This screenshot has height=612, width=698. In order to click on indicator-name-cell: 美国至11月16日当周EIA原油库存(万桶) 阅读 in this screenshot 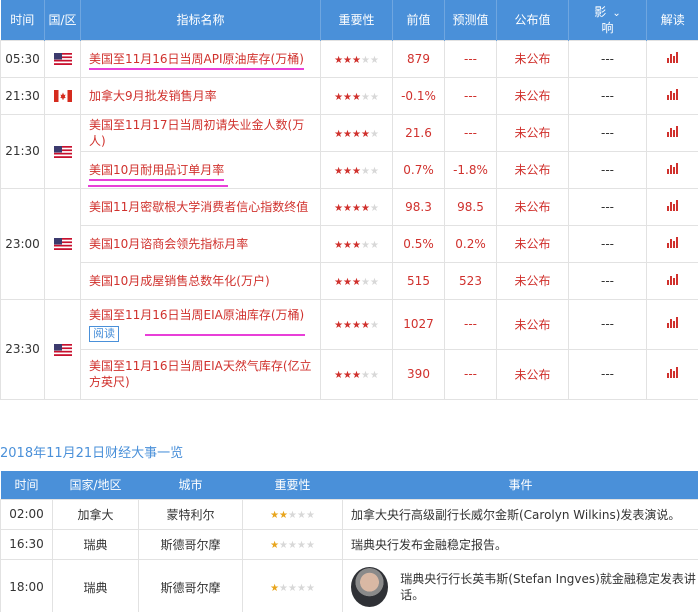, I will do `click(200, 324)`.